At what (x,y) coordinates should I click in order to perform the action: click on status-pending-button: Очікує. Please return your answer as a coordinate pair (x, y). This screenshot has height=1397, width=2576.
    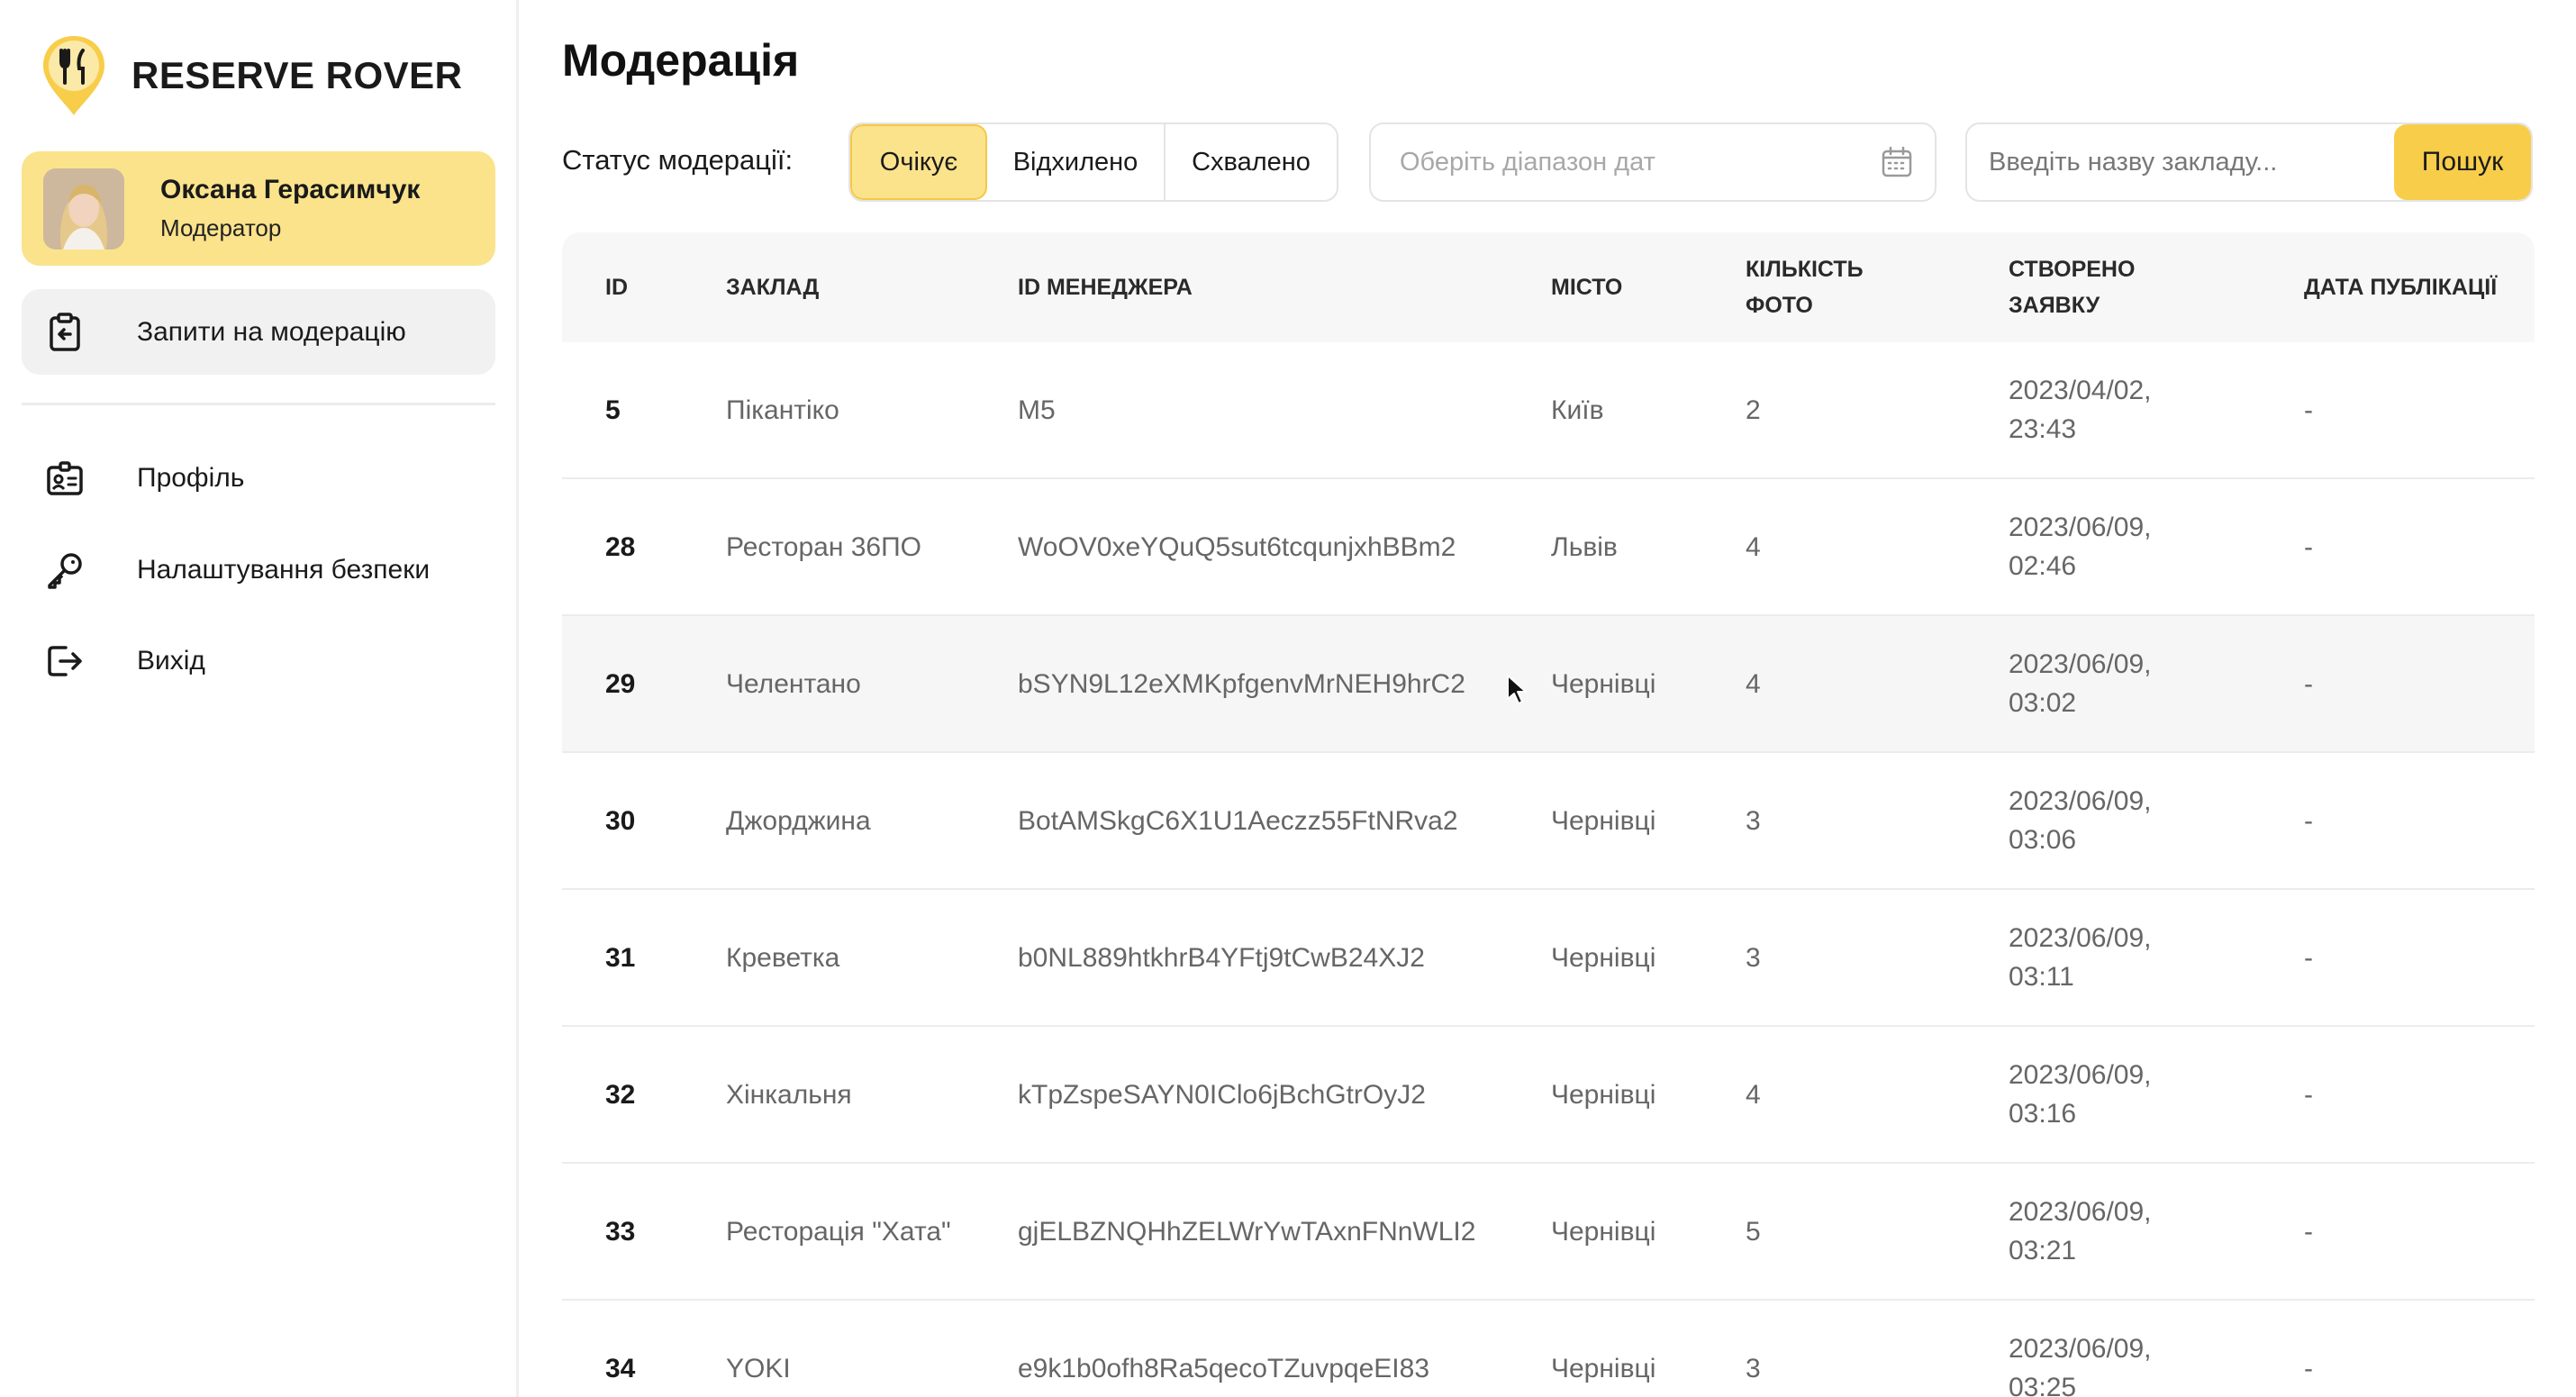
    Looking at the image, I should click on (919, 162).